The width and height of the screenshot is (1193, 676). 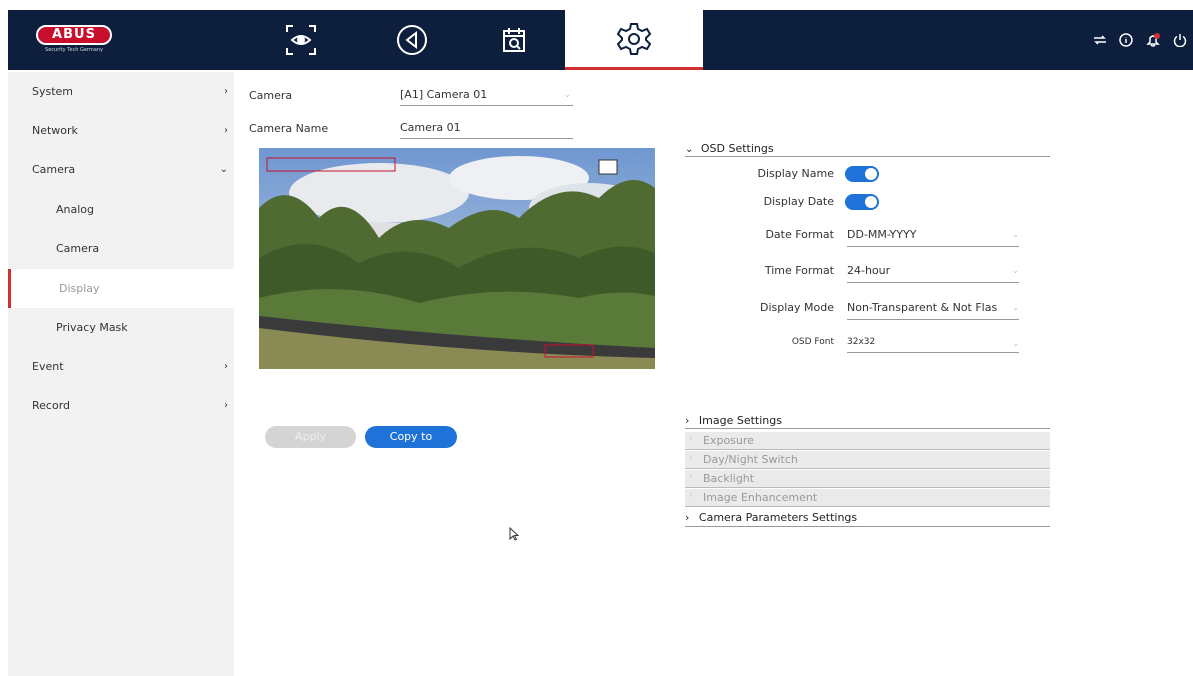 What do you see at coordinates (867, 519) in the screenshot?
I see `camera-parameters-header: › Camera Parameters Settings` at bounding box center [867, 519].